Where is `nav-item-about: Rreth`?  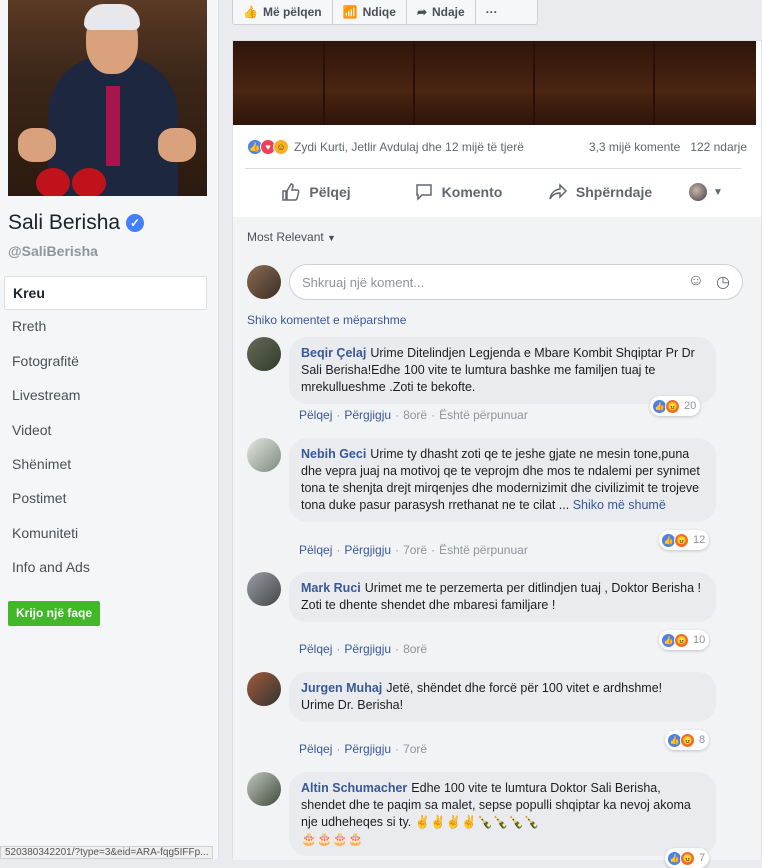
nav-item-about: Rreth is located at coordinates (105, 327).